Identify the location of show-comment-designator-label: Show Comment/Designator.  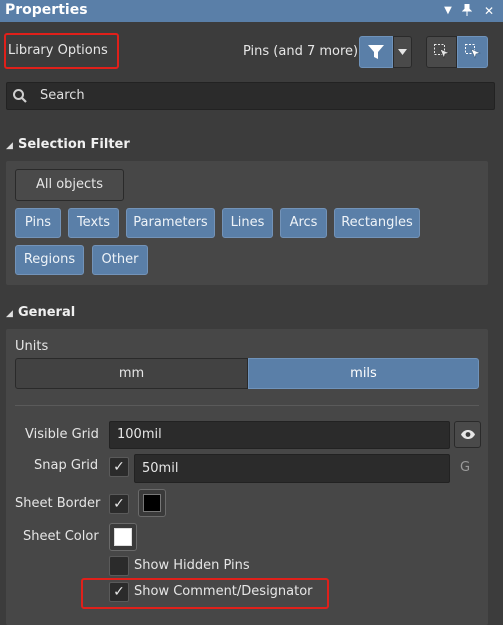
(223, 591).